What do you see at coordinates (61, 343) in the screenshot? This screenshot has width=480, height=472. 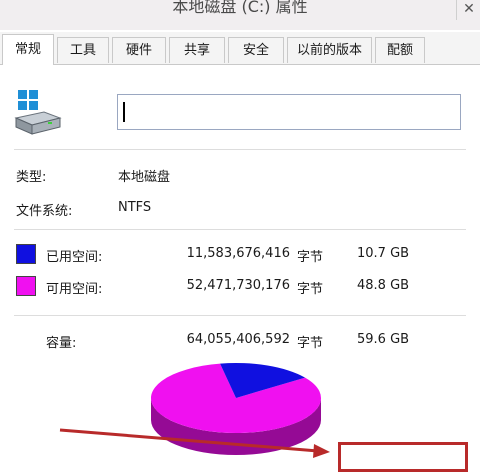 I see `capacity-label: 容量:` at bounding box center [61, 343].